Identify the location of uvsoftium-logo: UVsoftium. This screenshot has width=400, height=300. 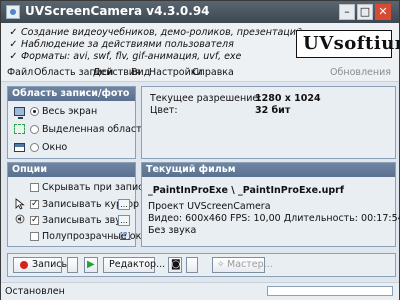
(348, 44).